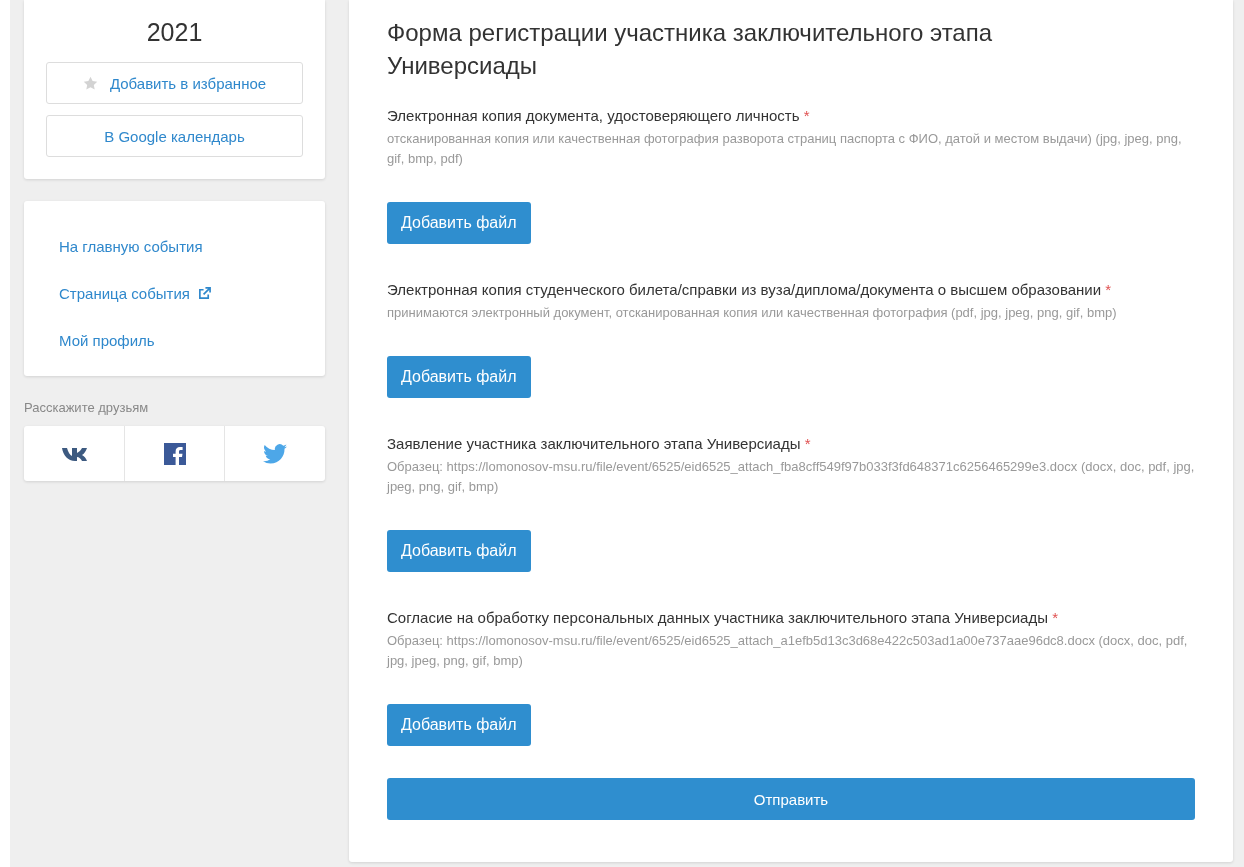 This screenshot has width=1244, height=867. Describe the element at coordinates (275, 453) in the screenshot. I see `bird-icon` at that location.